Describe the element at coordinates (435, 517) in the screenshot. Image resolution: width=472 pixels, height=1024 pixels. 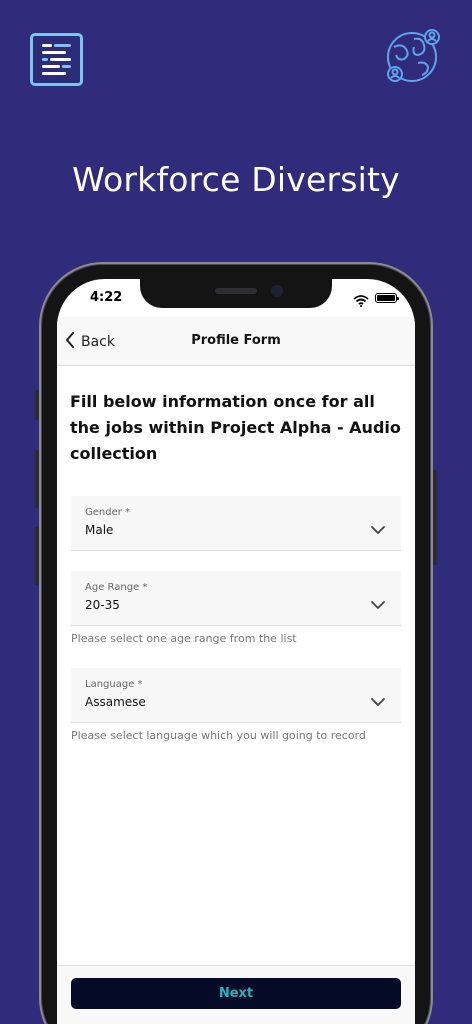
I see `phone-power-button` at that location.